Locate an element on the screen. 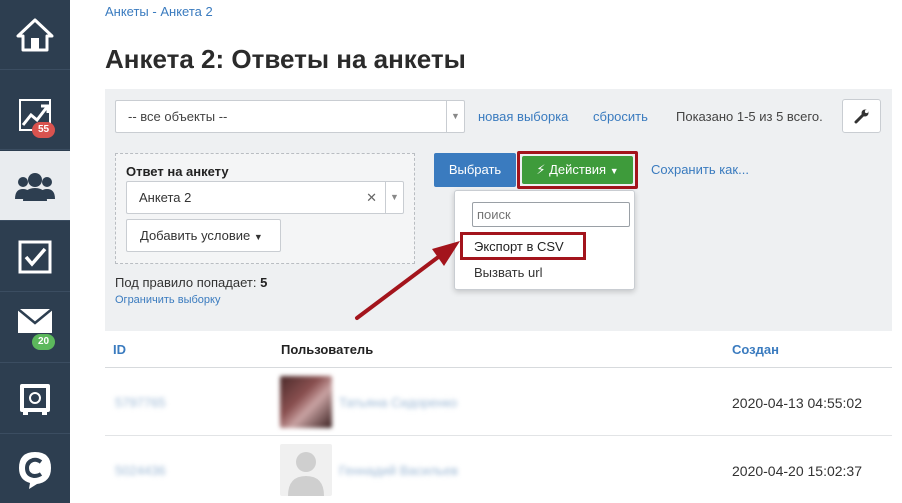 Image resolution: width=902 pixels, height=503 pixels. users-icon is located at coordinates (35, 186).